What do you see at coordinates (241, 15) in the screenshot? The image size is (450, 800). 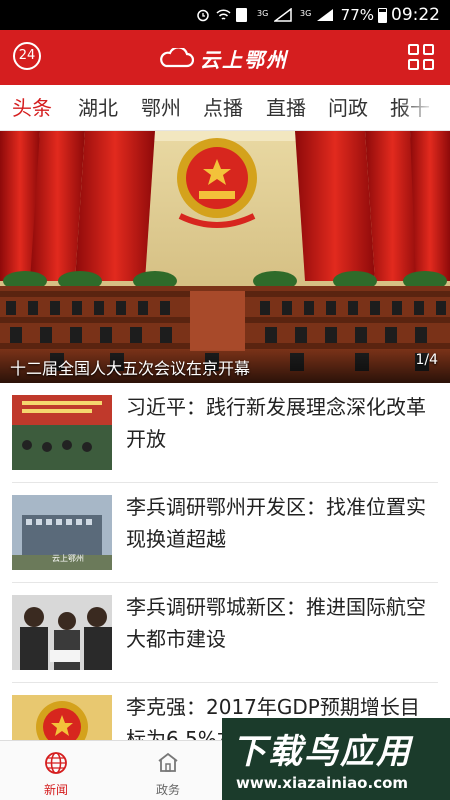 I see `sim-card-icon` at bounding box center [241, 15].